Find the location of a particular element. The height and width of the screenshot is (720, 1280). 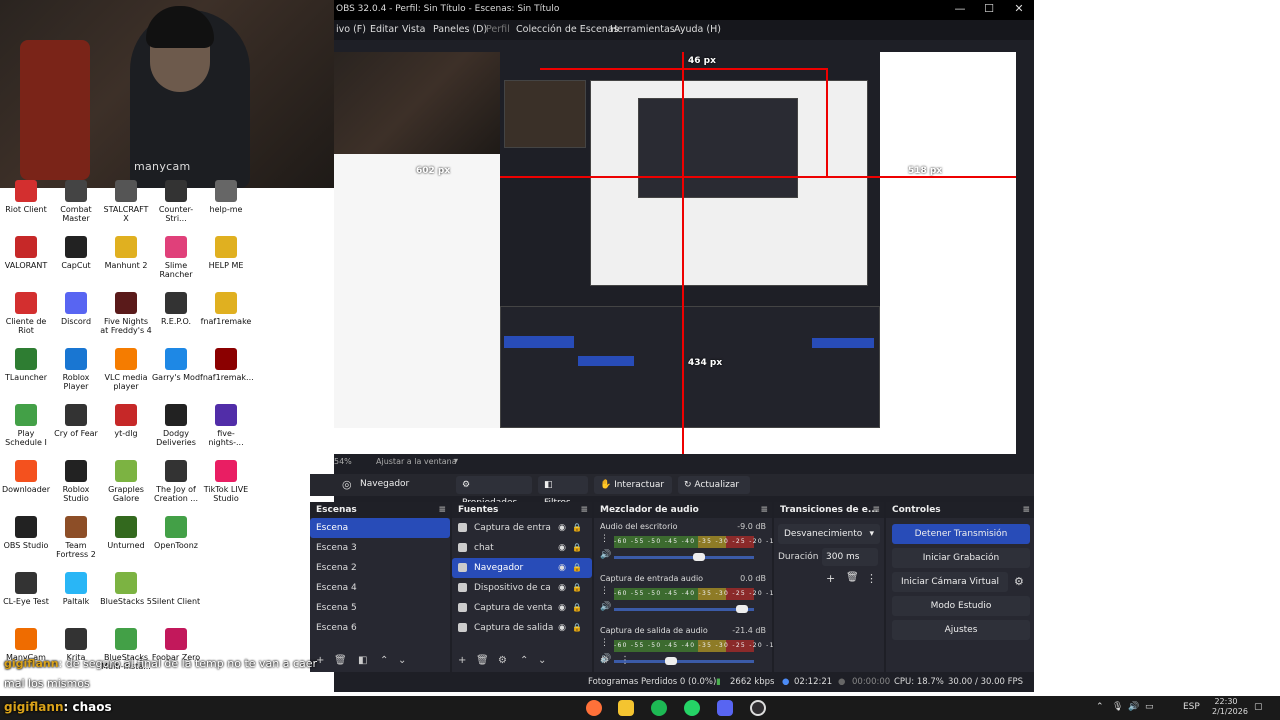

desktop-icon: Dodgy Deliveries is located at coordinates (176, 425).